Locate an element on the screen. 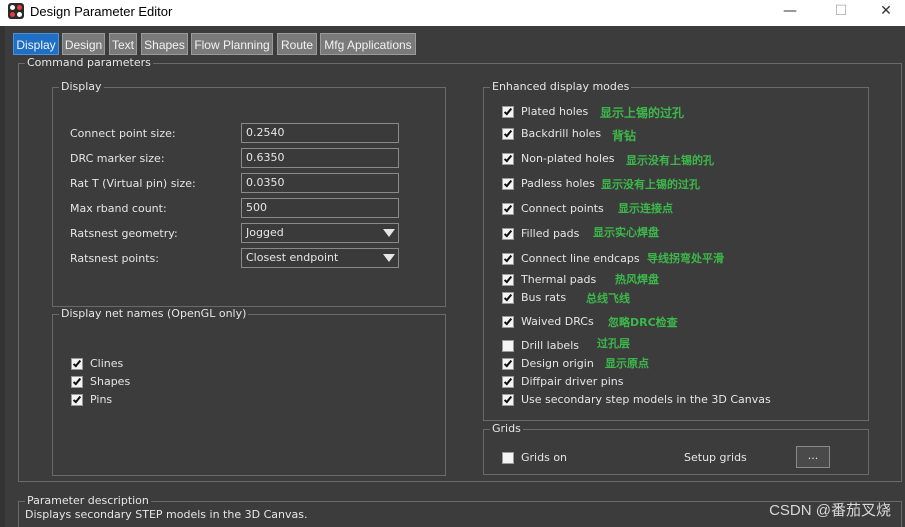 The width and height of the screenshot is (905, 527). tab-design: Design is located at coordinates (83, 44).